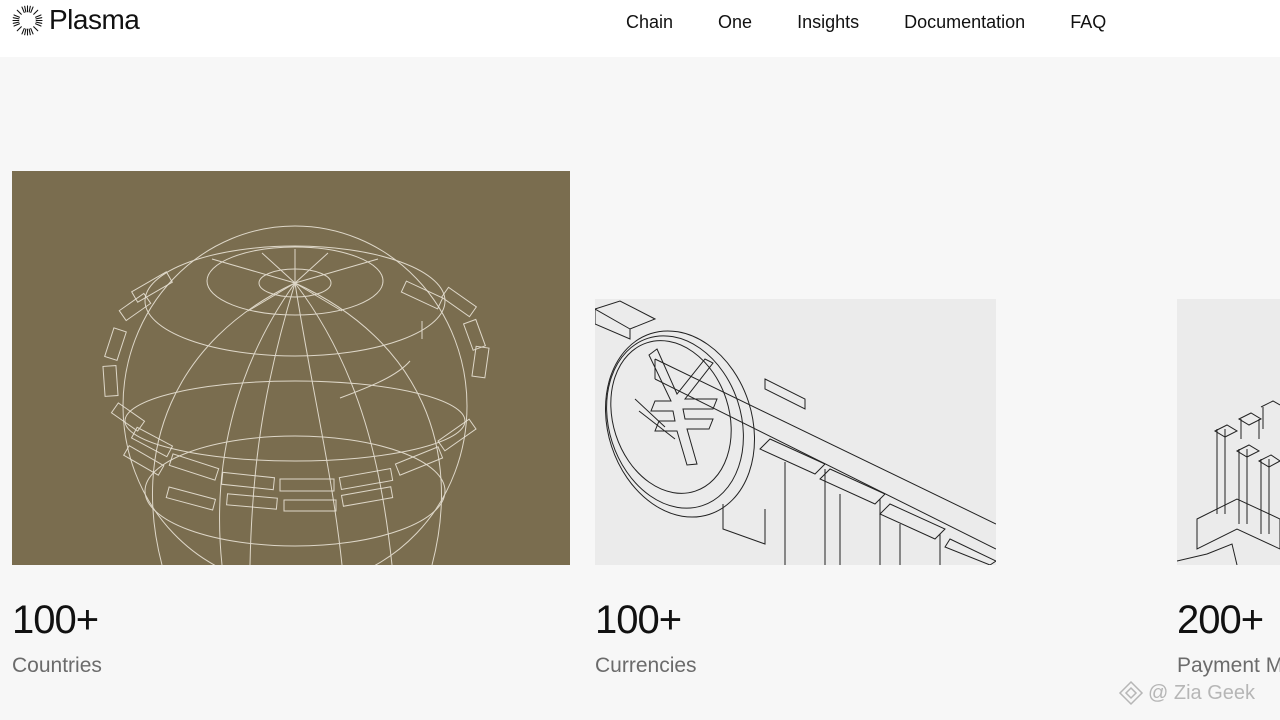  What do you see at coordinates (1220, 620) in the screenshot?
I see `payment-methods-stat-value: 200+` at bounding box center [1220, 620].